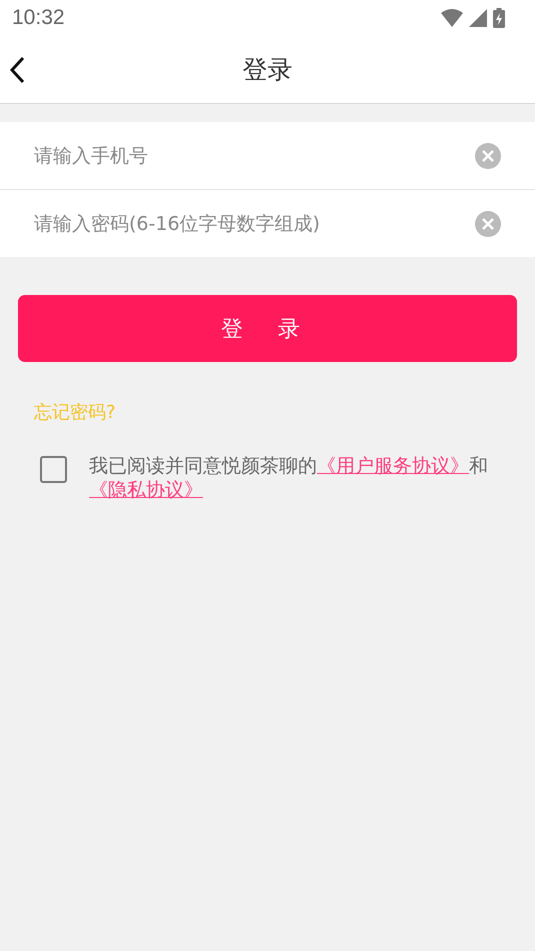 This screenshot has width=535, height=951. I want to click on signal-icon, so click(478, 18).